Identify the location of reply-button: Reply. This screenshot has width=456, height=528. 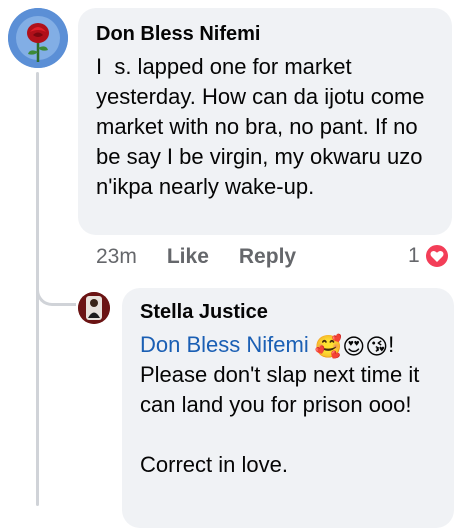
(267, 257).